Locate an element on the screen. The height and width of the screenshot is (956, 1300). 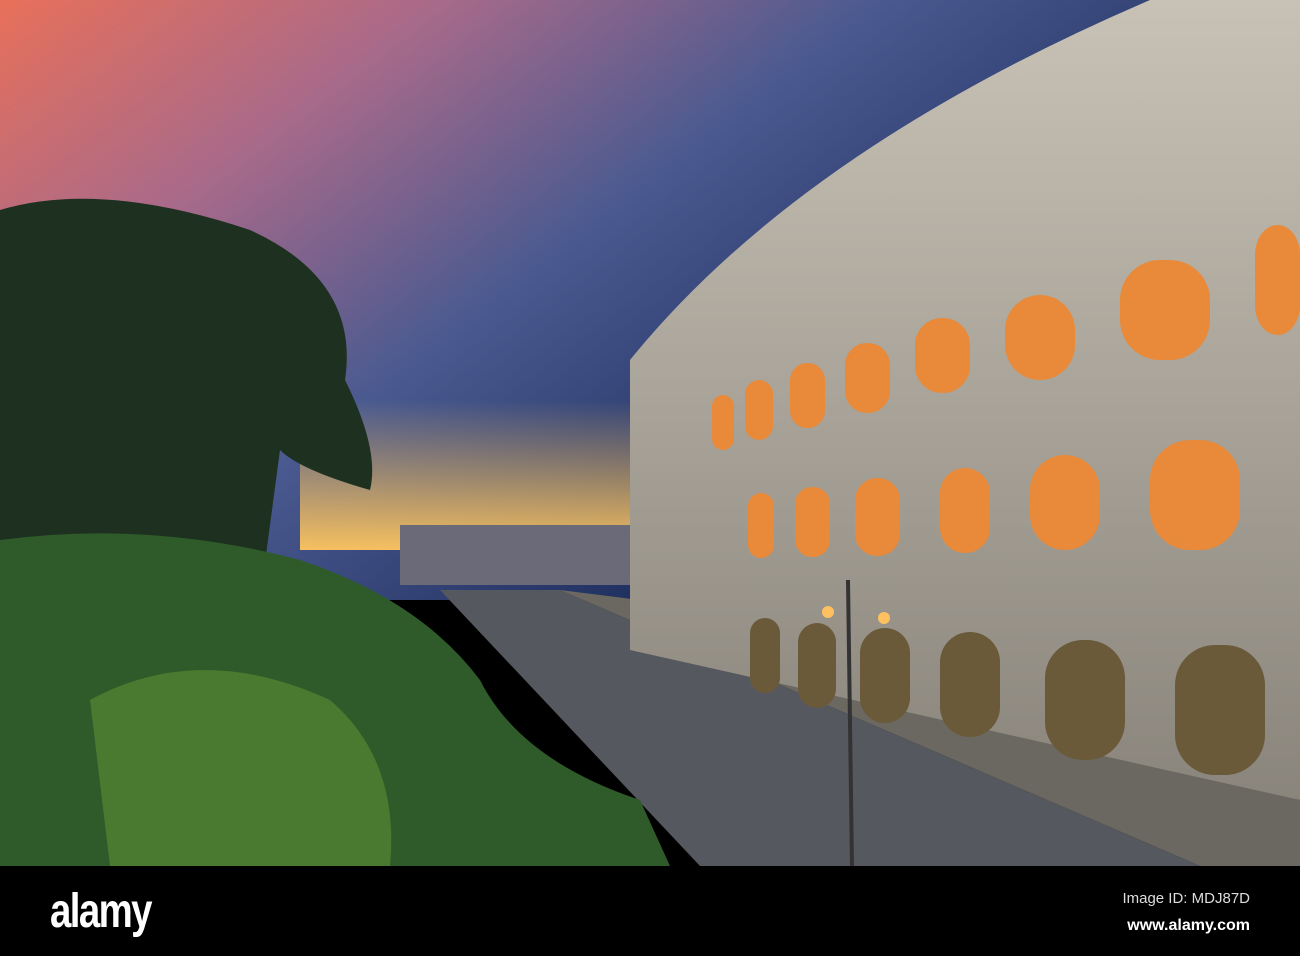
distant-buildings is located at coordinates (515, 555).